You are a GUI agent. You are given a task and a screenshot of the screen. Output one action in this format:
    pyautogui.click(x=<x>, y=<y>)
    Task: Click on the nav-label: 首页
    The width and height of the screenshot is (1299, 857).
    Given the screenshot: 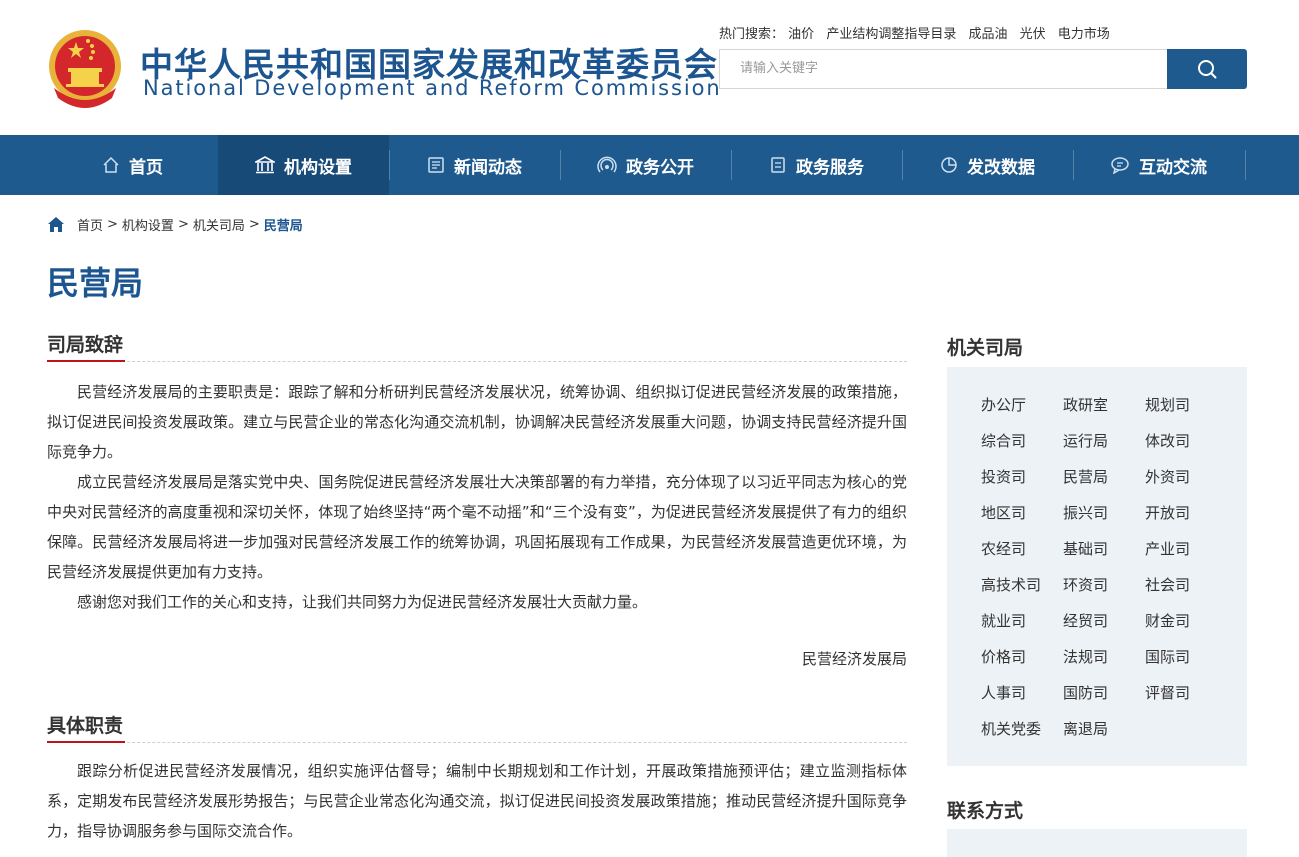 What is the action you would take?
    pyautogui.click(x=146, y=167)
    